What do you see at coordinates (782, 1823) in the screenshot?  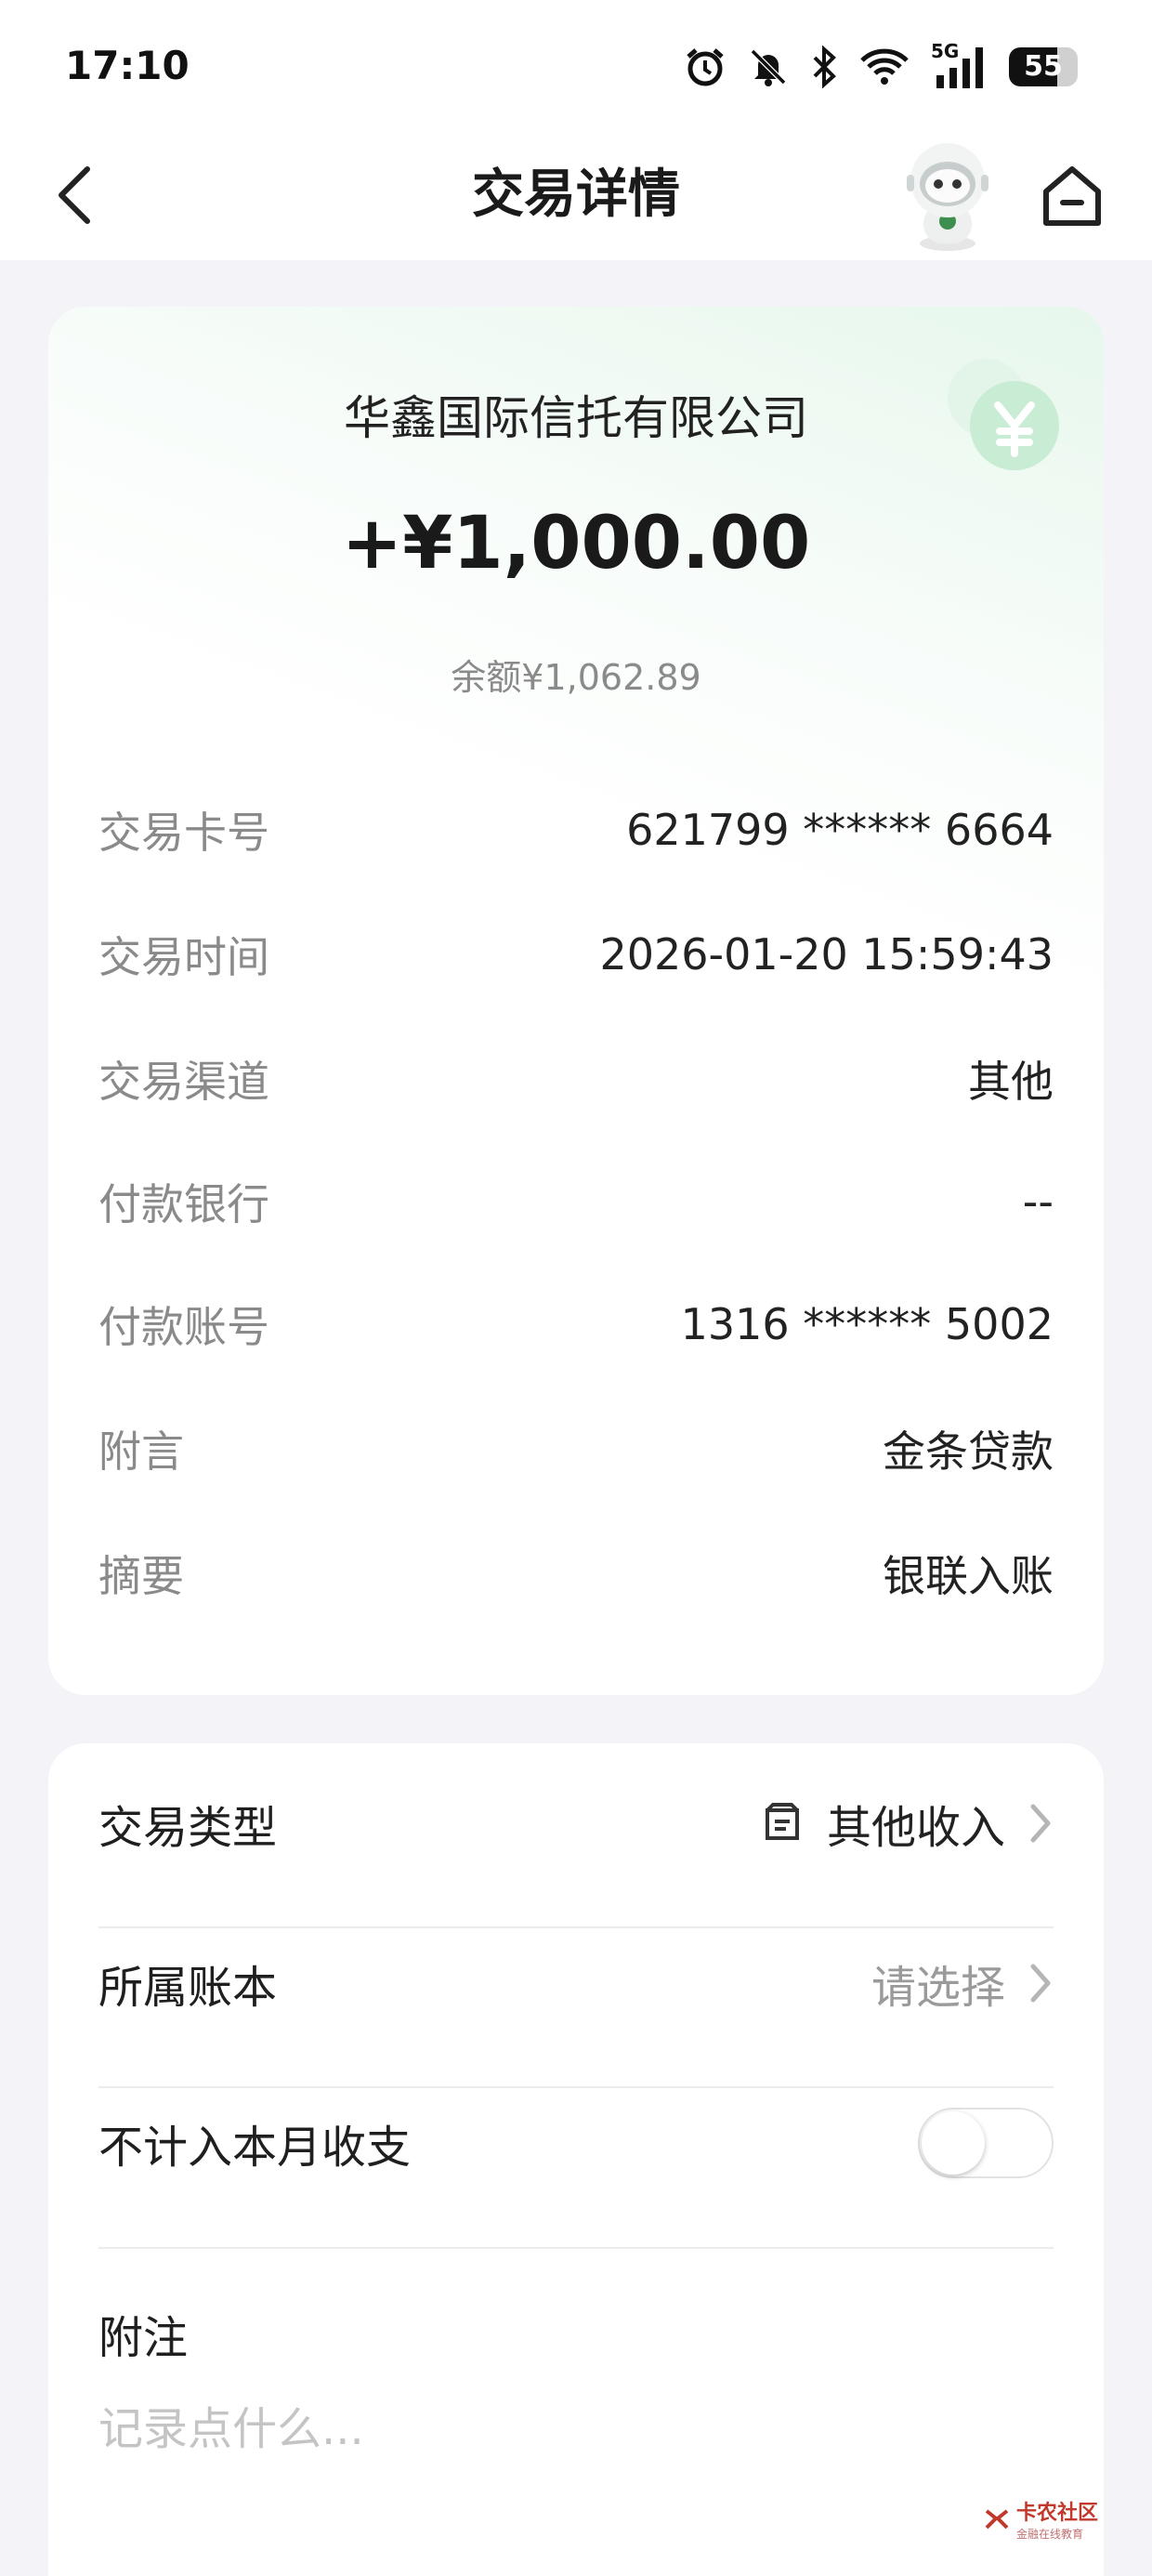 I see `category-tag-icon` at bounding box center [782, 1823].